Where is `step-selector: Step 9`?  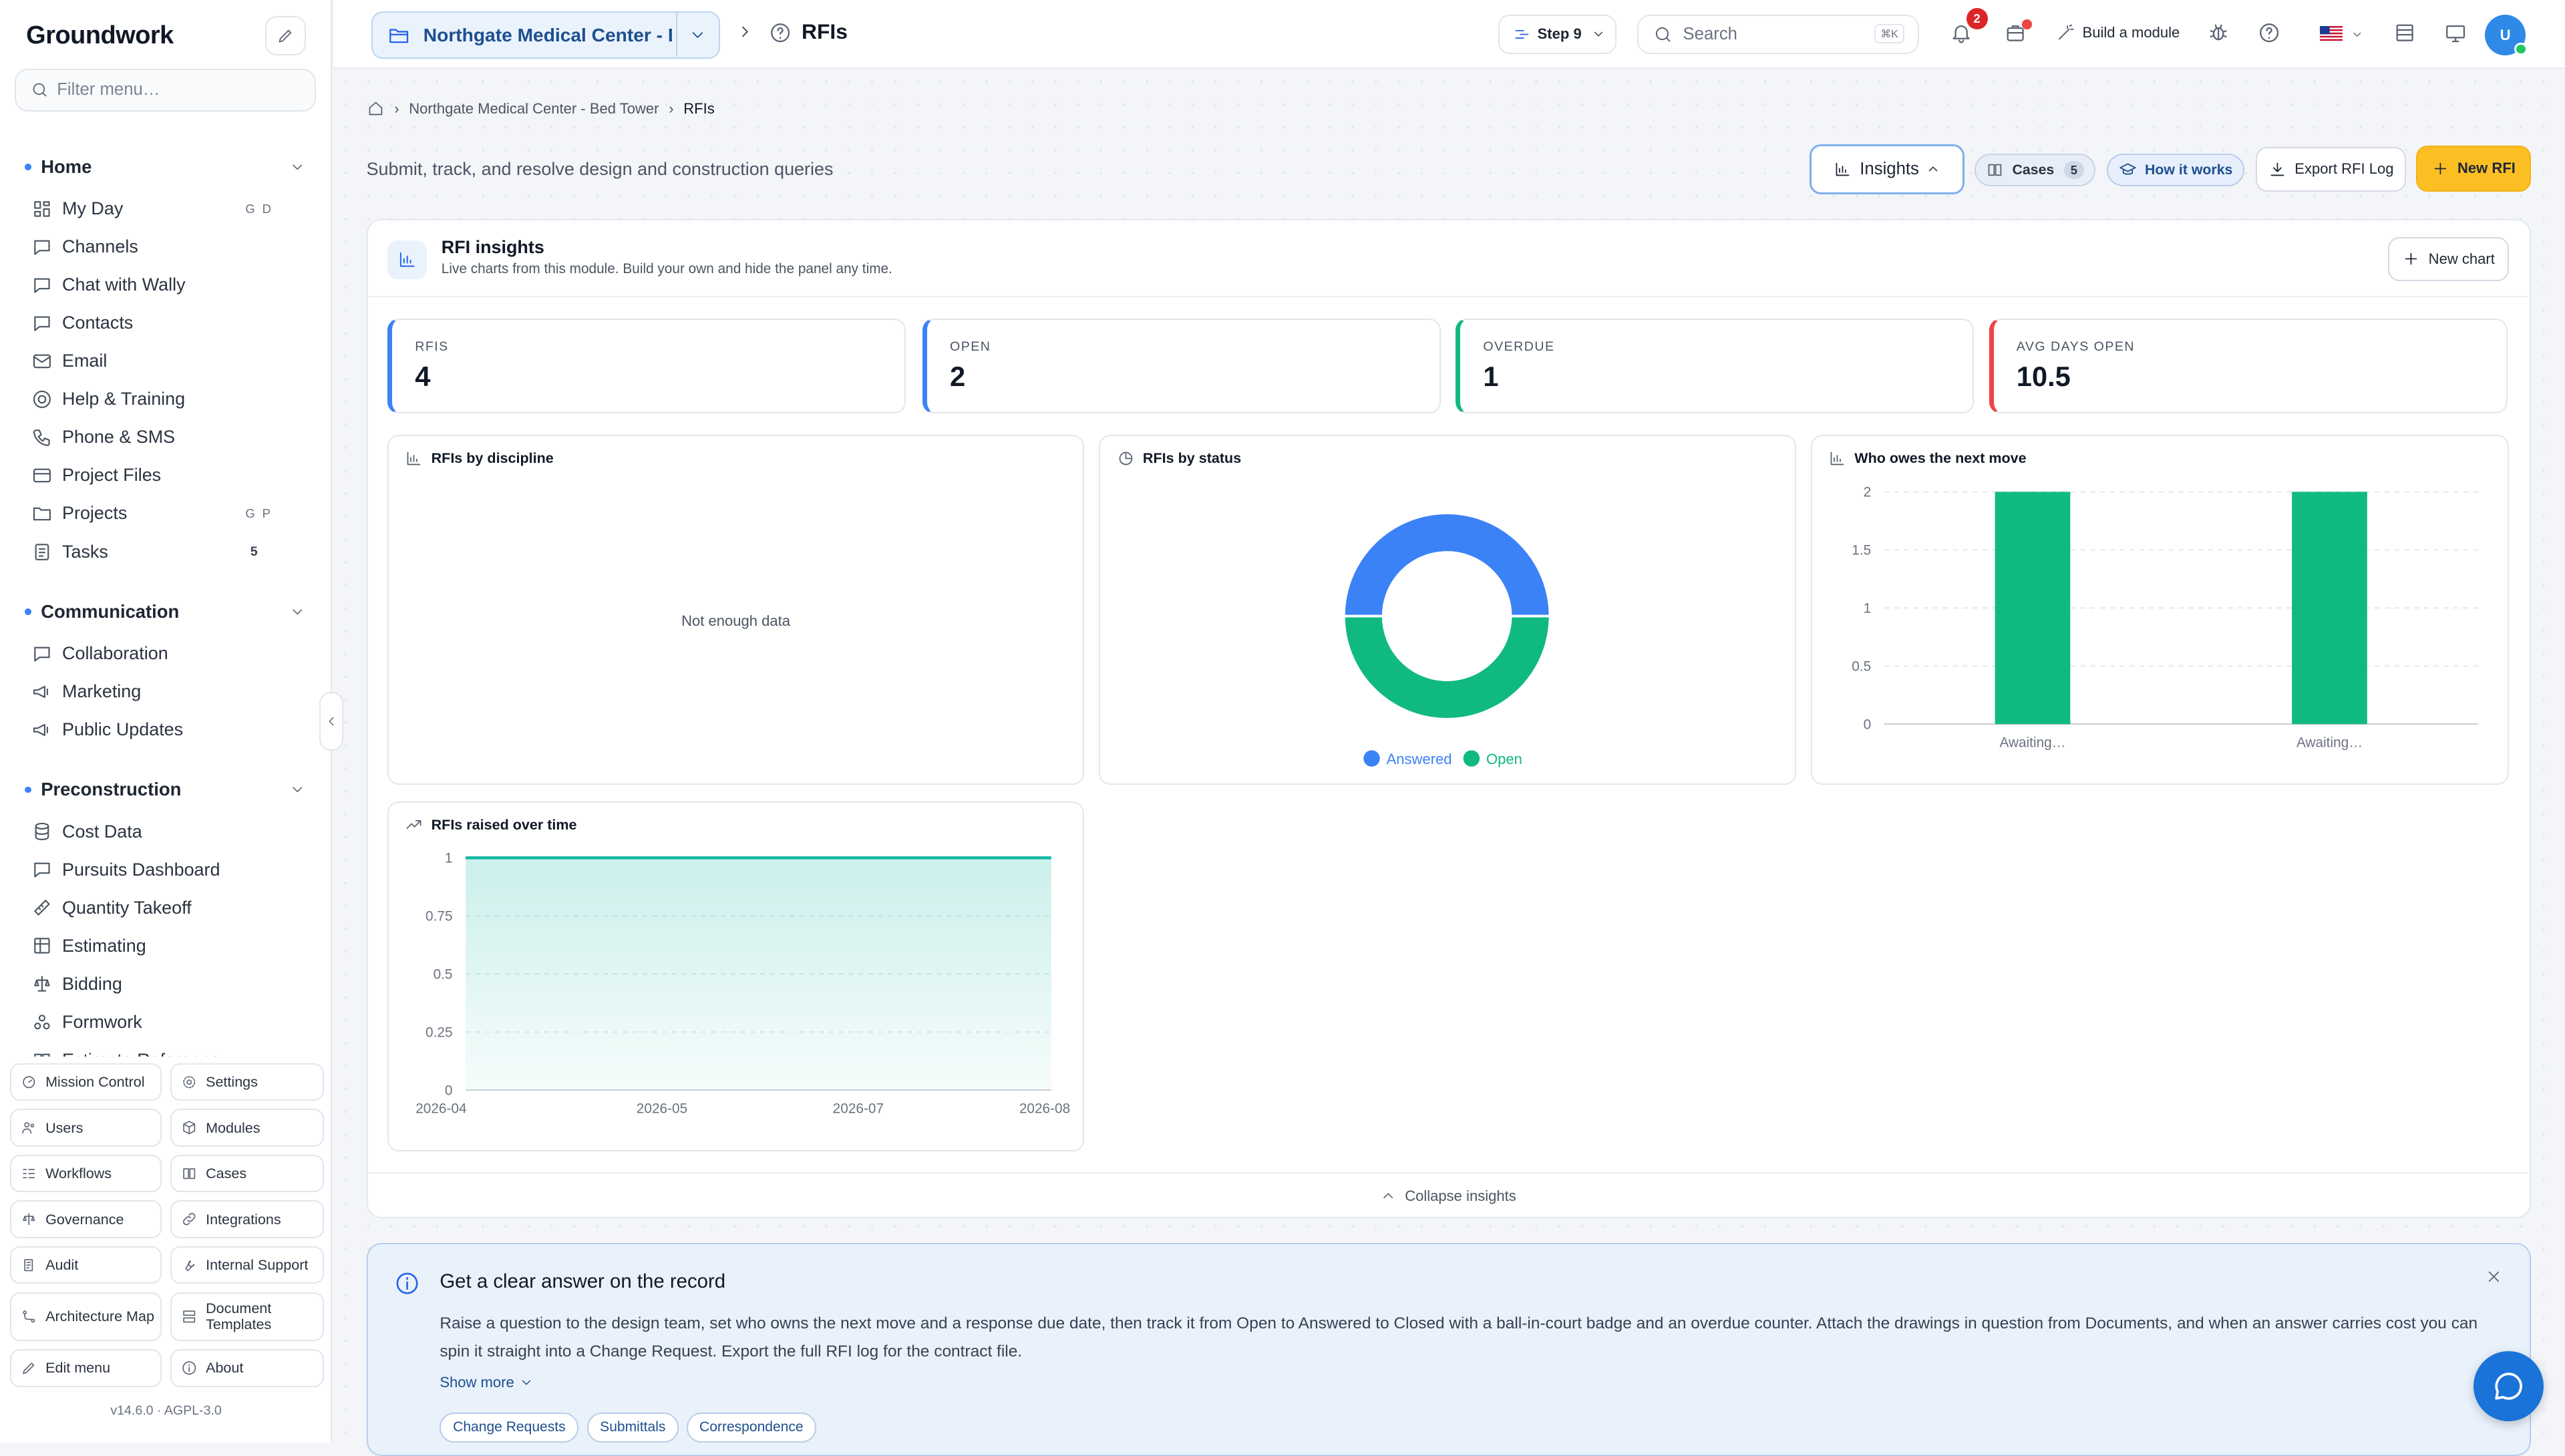
step-selector: Step 9 is located at coordinates (1557, 34).